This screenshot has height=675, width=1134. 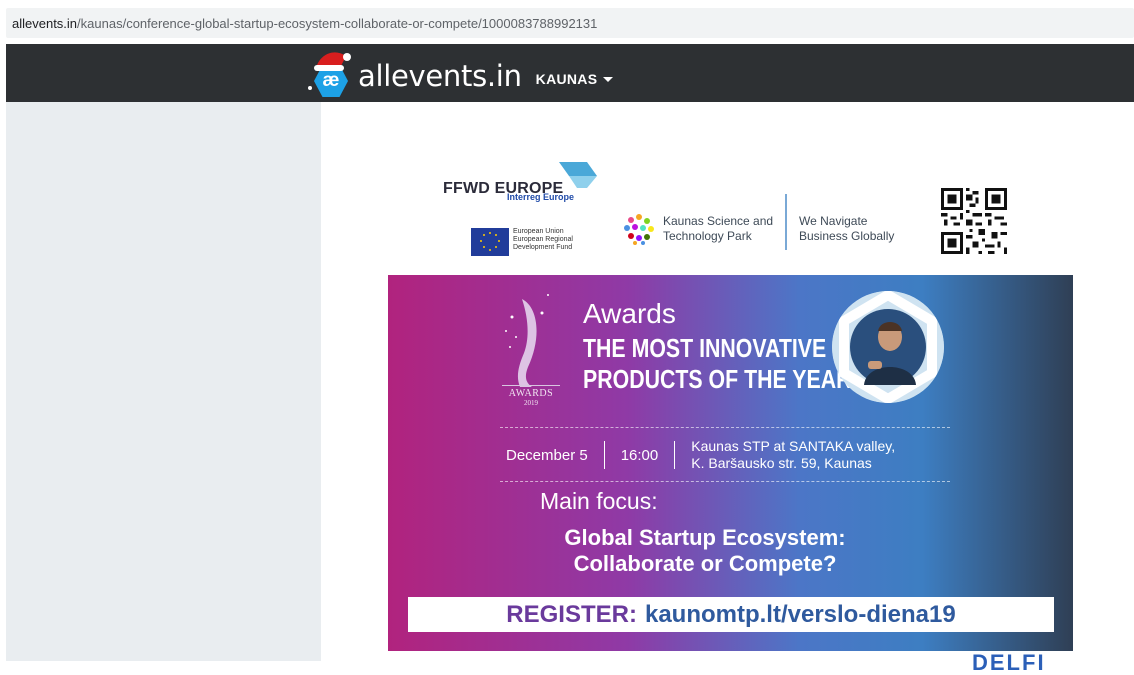 I want to click on speaker-portrait-image, so click(x=888, y=347).